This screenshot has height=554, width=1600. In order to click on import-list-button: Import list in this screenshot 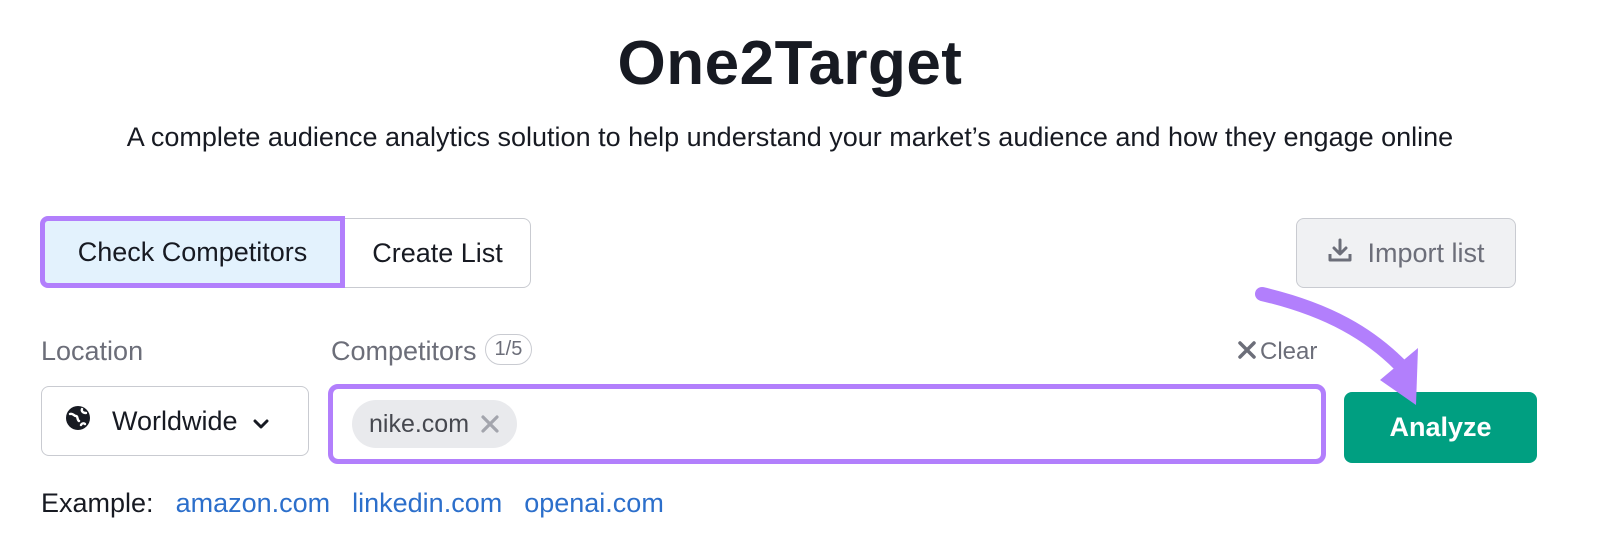, I will do `click(1406, 253)`.